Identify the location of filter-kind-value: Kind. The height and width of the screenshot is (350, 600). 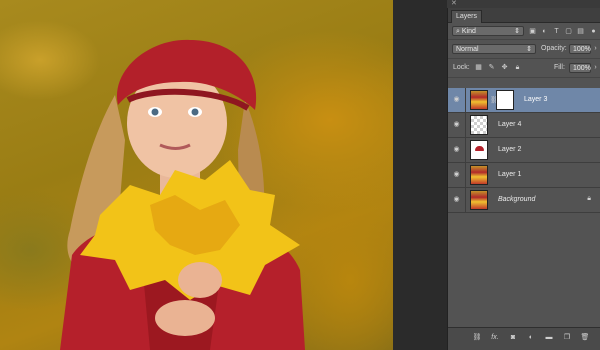
(468, 31).